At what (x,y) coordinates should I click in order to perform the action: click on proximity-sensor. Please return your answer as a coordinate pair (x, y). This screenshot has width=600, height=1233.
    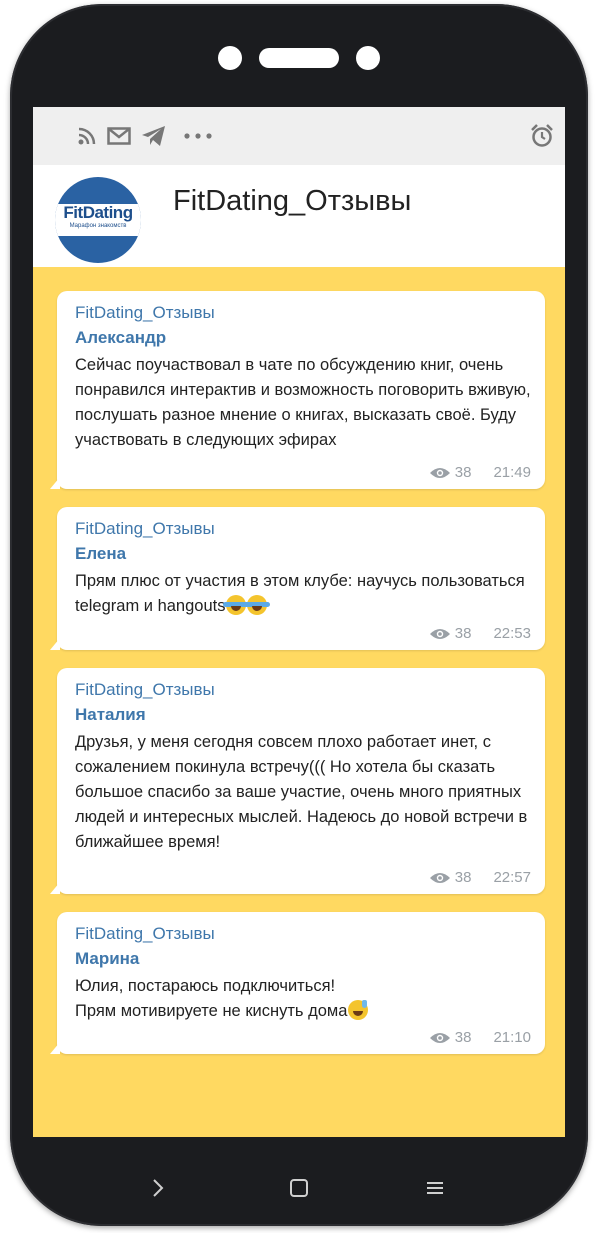
    Looking at the image, I should click on (368, 58).